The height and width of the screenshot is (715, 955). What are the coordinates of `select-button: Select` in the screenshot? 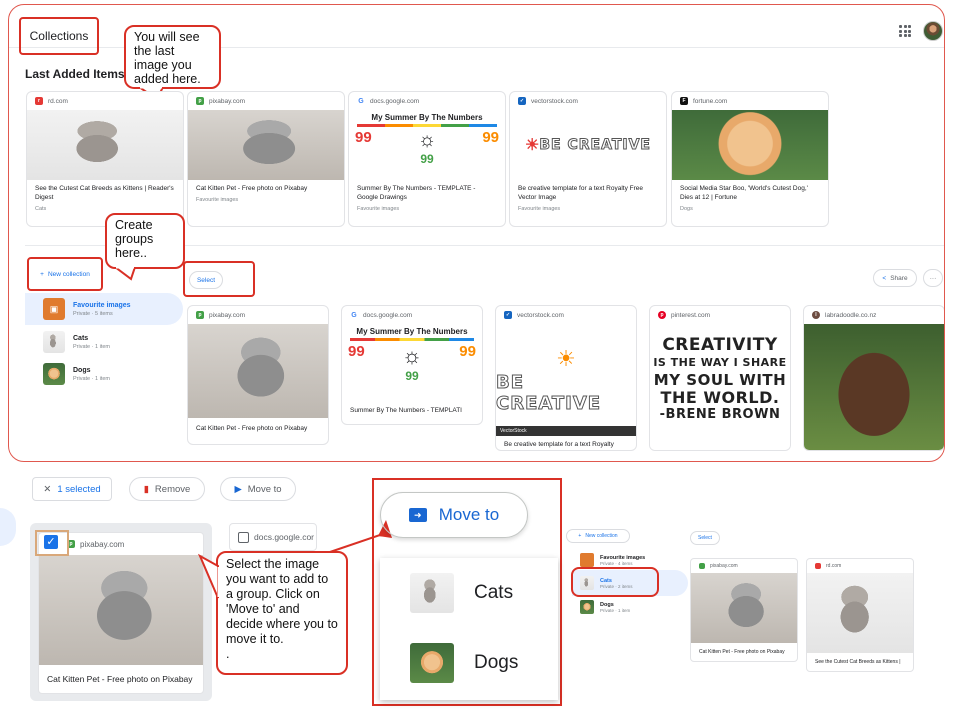 It's located at (206, 280).